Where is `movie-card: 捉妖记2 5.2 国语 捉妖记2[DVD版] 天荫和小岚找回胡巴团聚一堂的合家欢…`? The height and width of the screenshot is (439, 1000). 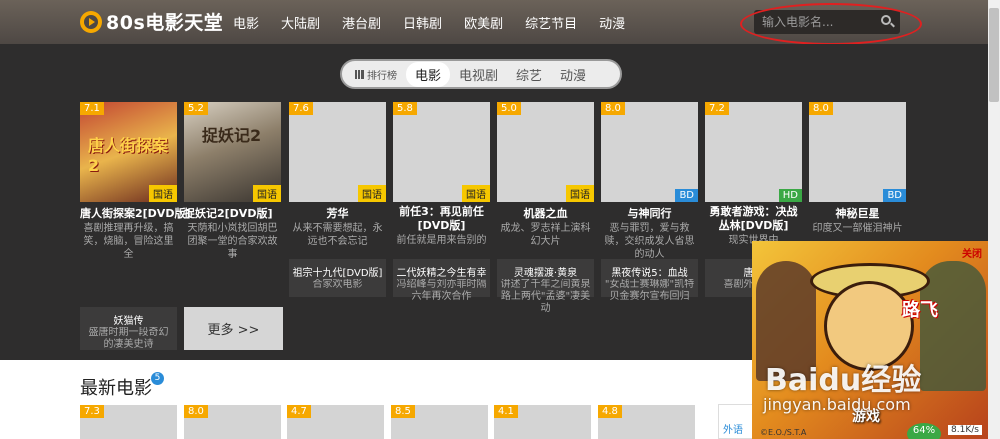 movie-card: 捉妖记2 5.2 国语 捉妖记2[DVD版] 天荫和小岚找回胡巴团聚一堂的合家欢… is located at coordinates (232, 181).